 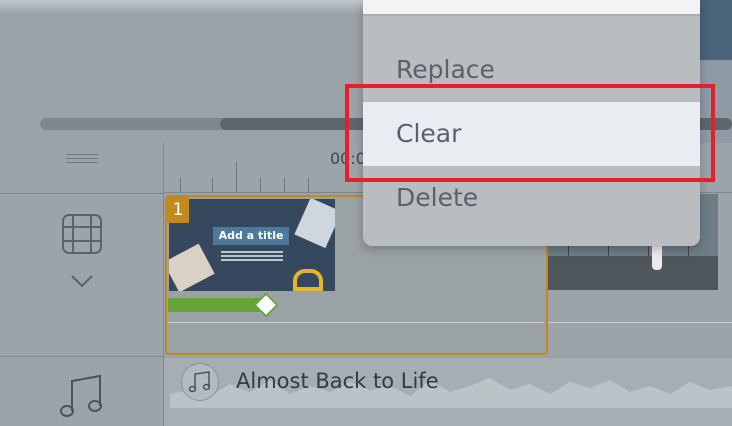 What do you see at coordinates (82, 281) in the screenshot?
I see `chevron-down-icon` at bounding box center [82, 281].